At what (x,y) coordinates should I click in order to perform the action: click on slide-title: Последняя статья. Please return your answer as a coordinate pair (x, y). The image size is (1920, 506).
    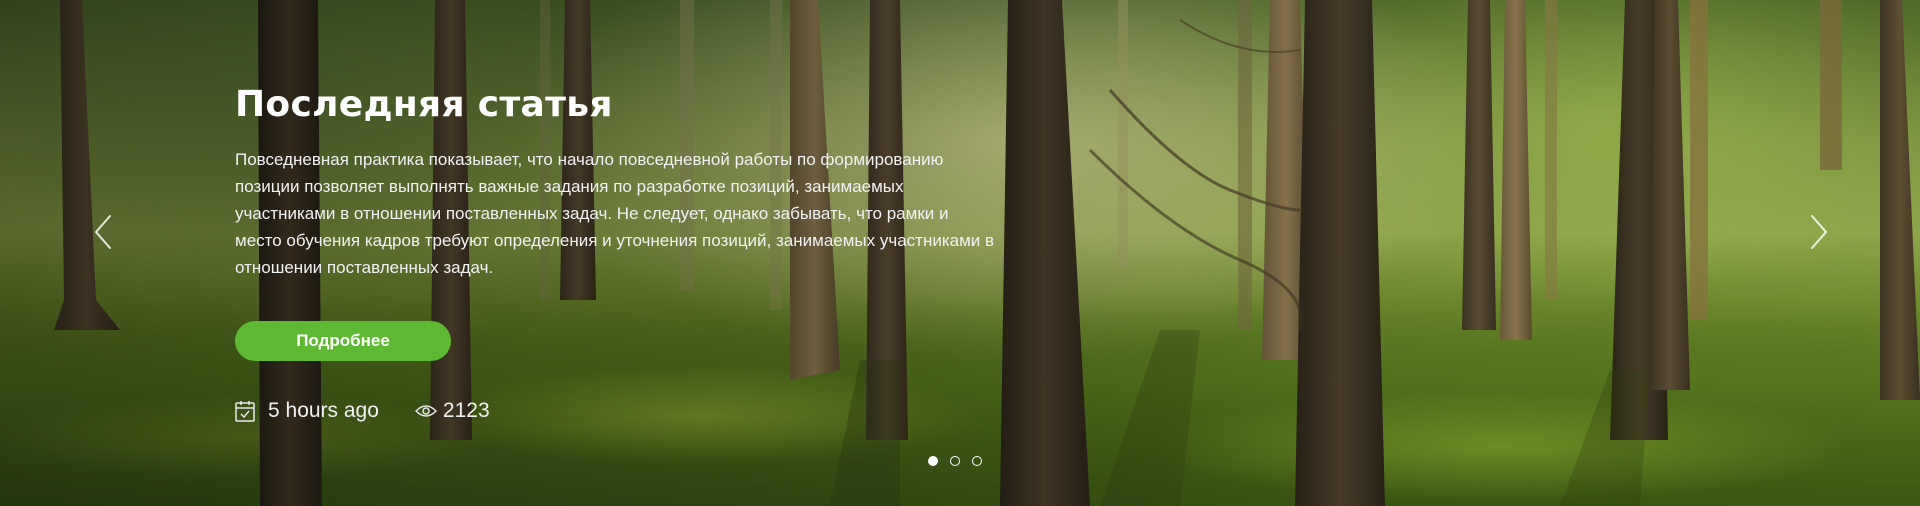
    Looking at the image, I should click on (424, 104).